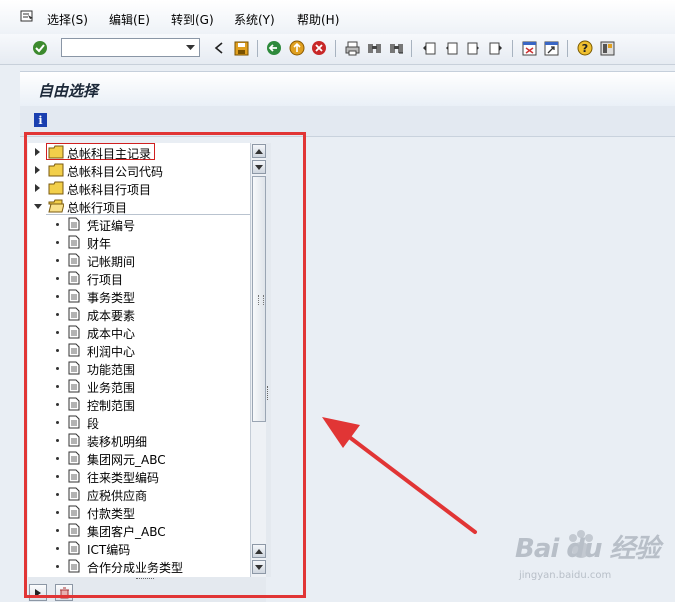 This screenshot has height=602, width=675. I want to click on next-page-icon, so click(473, 48).